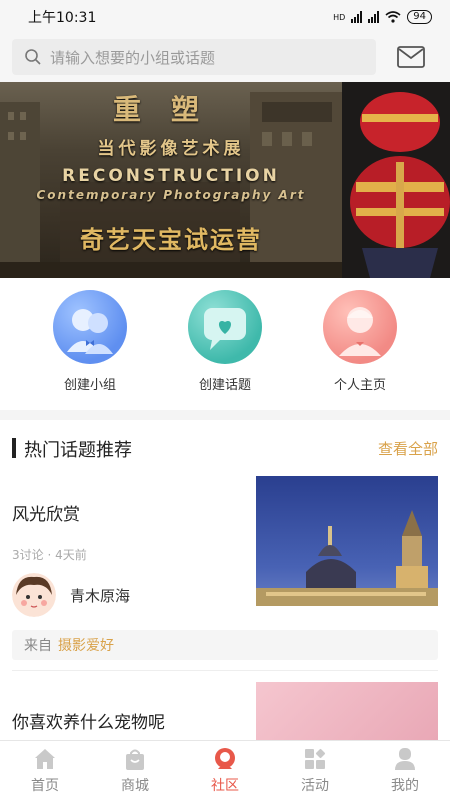 This screenshot has width=450, height=800. Describe the element at coordinates (135, 759) in the screenshot. I see `shop-icon` at that location.